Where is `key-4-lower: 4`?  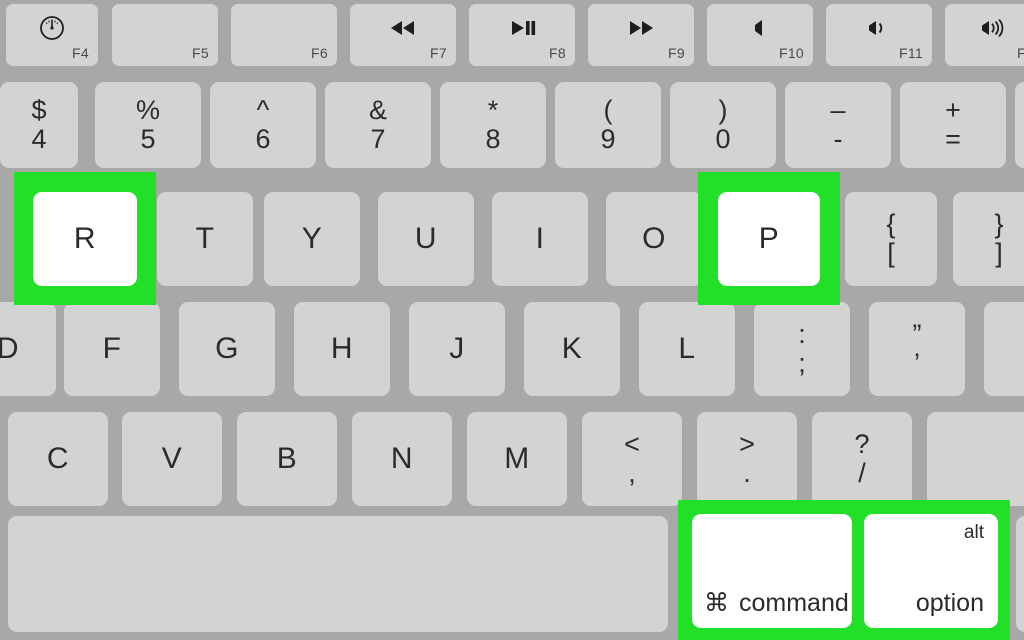
key-4-lower: 4 is located at coordinates (39, 139).